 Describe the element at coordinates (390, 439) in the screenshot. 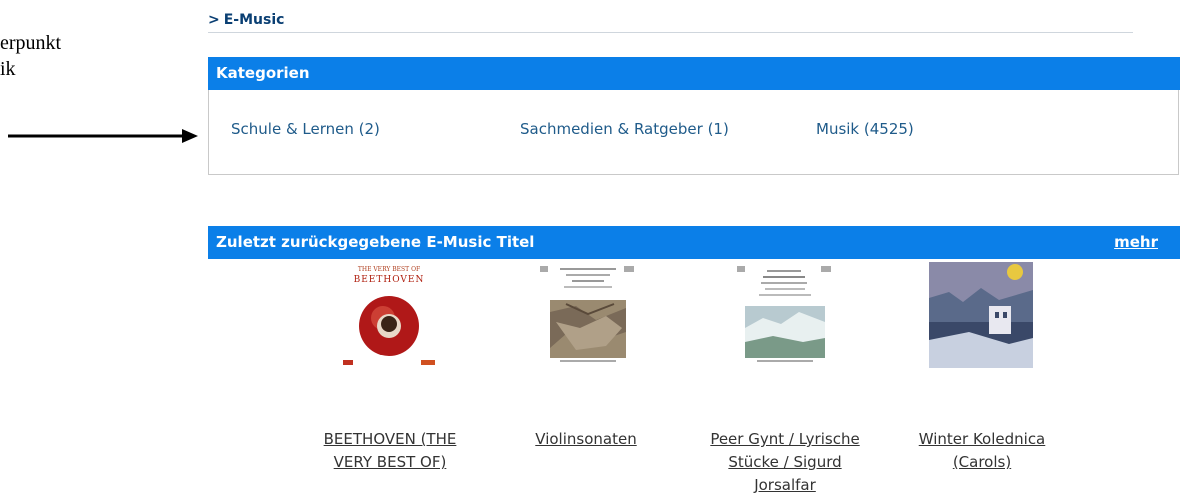

I see `title-line: BEETHOVEN (THE` at that location.